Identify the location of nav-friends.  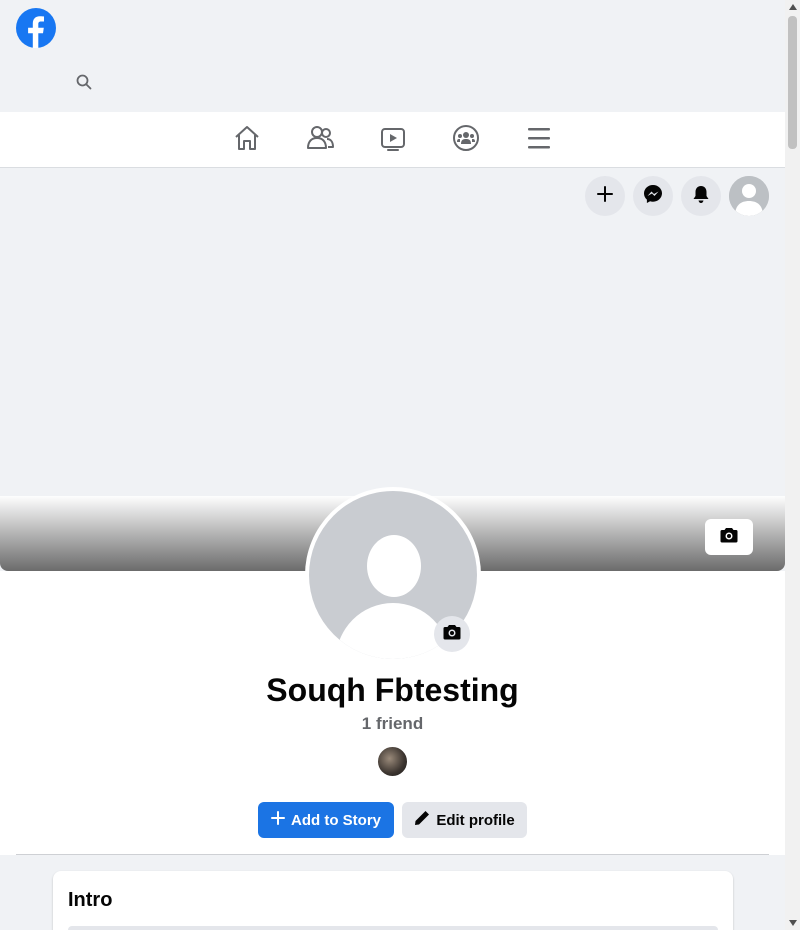
(320, 140).